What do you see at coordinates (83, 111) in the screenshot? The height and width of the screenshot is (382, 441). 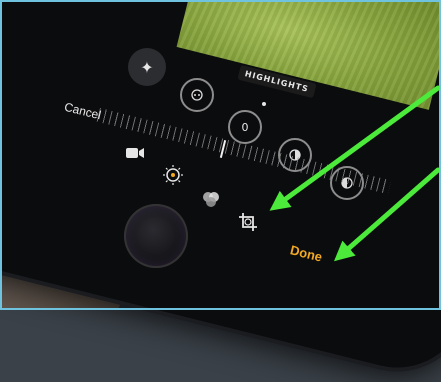 I see `cancel-button: Cancel` at bounding box center [83, 111].